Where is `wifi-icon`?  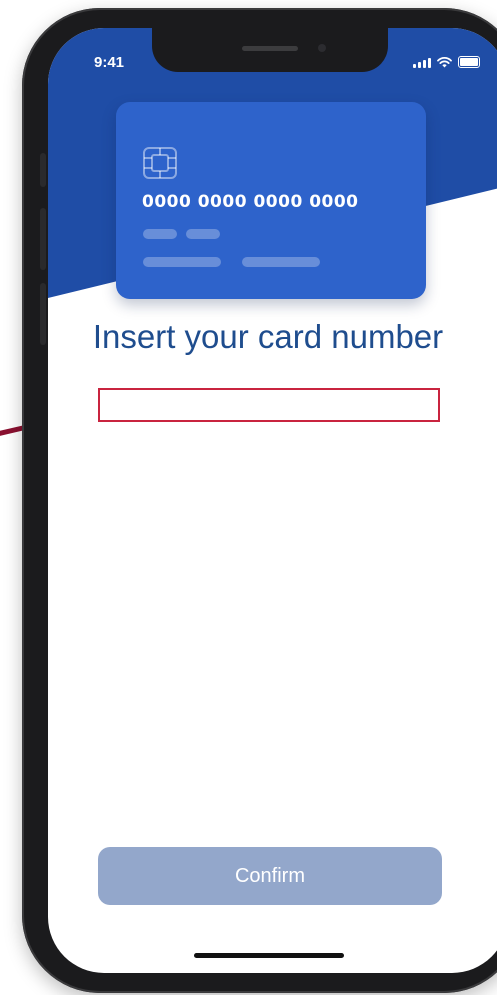
wifi-icon is located at coordinates (444, 62).